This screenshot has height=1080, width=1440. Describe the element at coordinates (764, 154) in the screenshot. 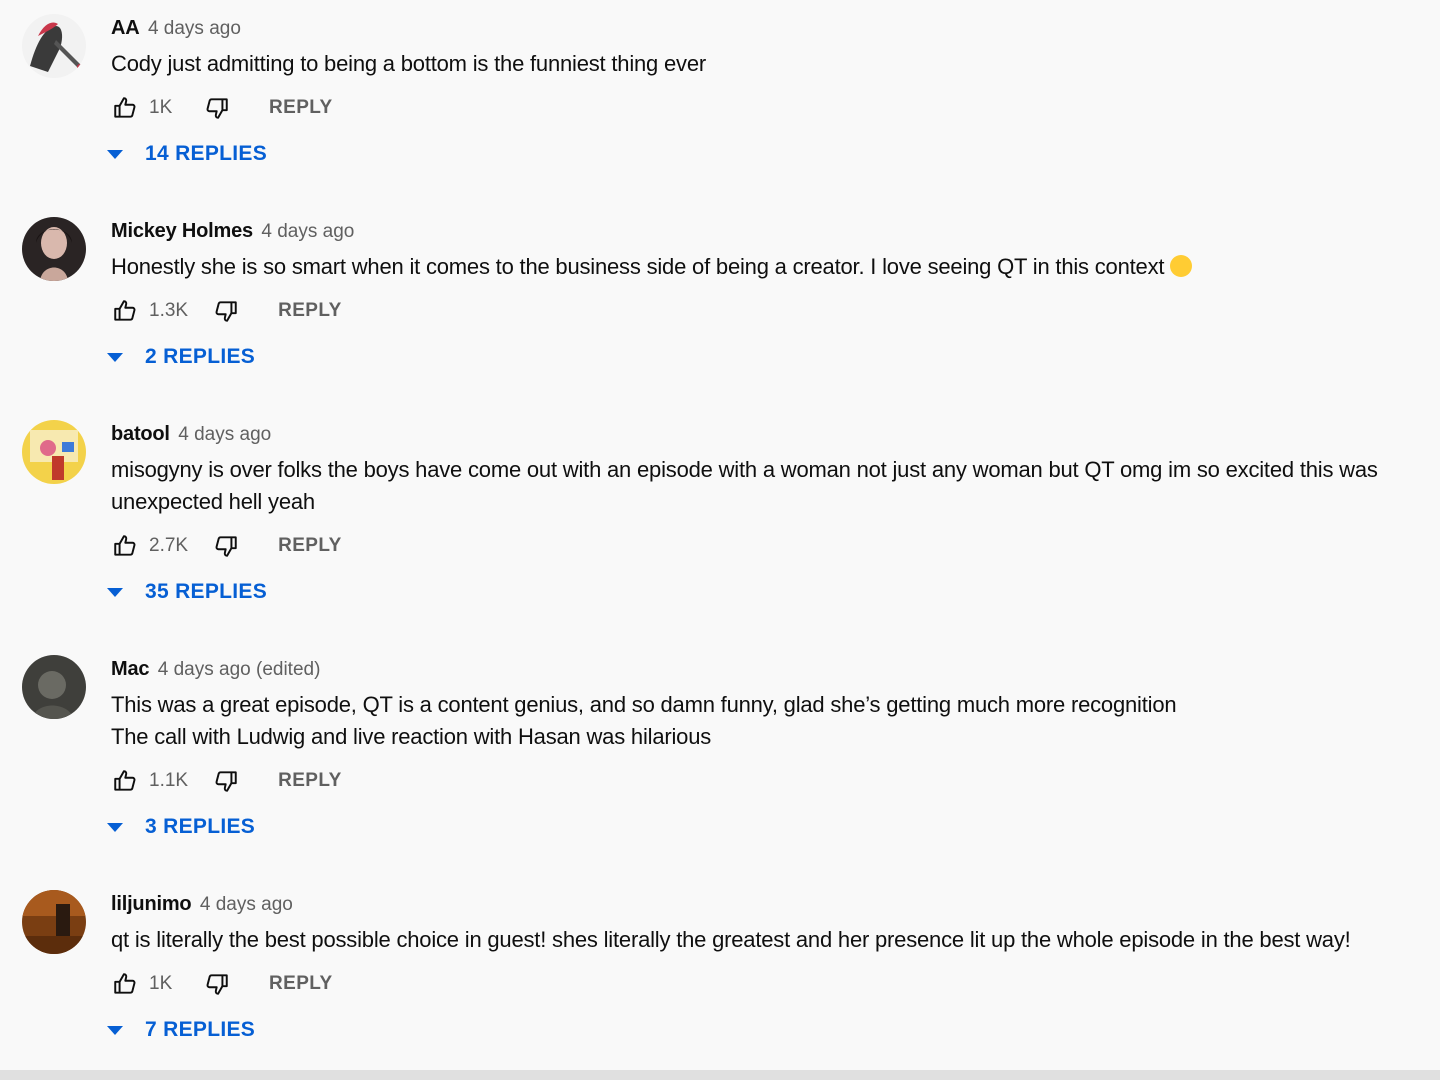

I see `view-replies-button: 14 REPLIES` at that location.